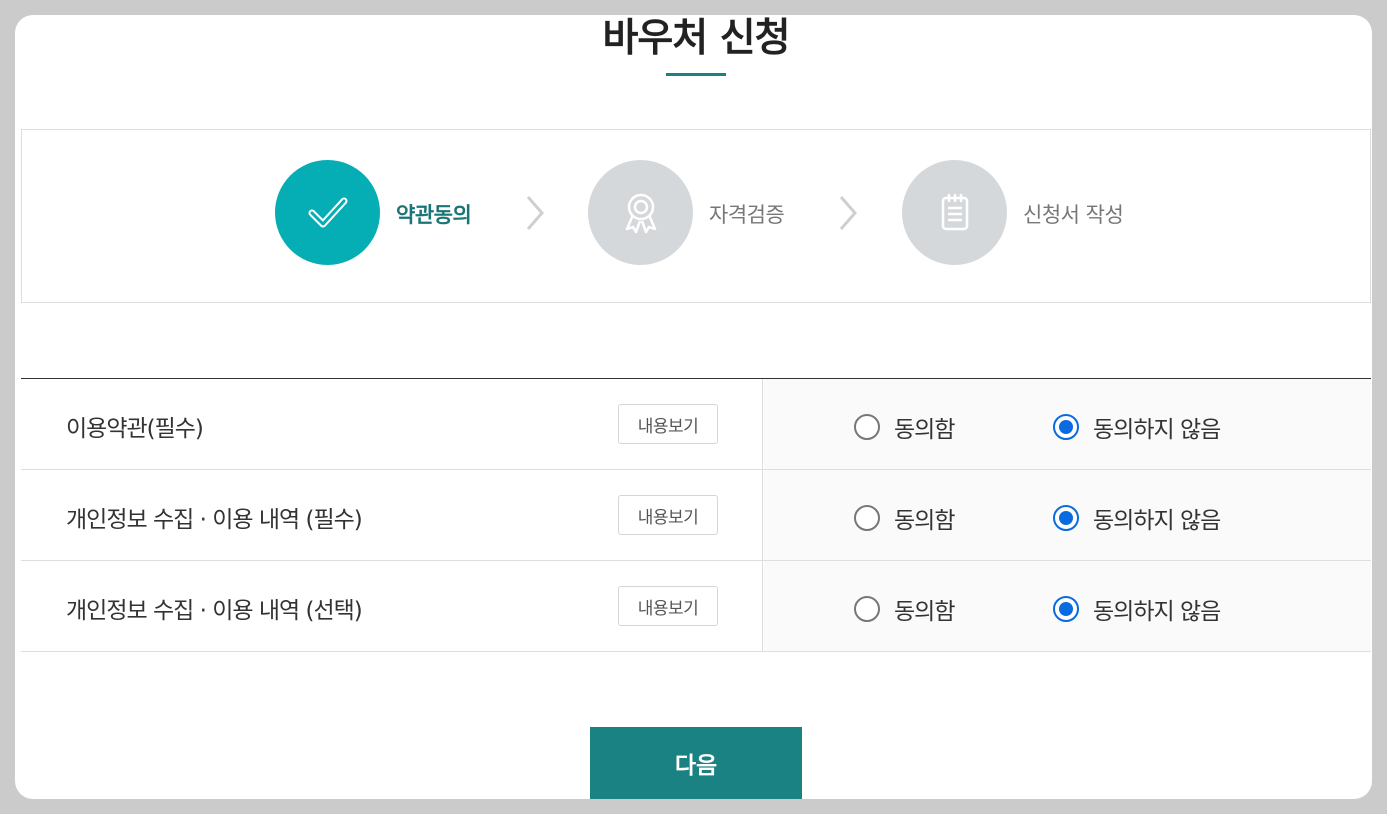 The image size is (1387, 814). I want to click on agreement-title-cell: 개인정보 수집 · 이용 내역 (필수) 내용보기, so click(392, 515).